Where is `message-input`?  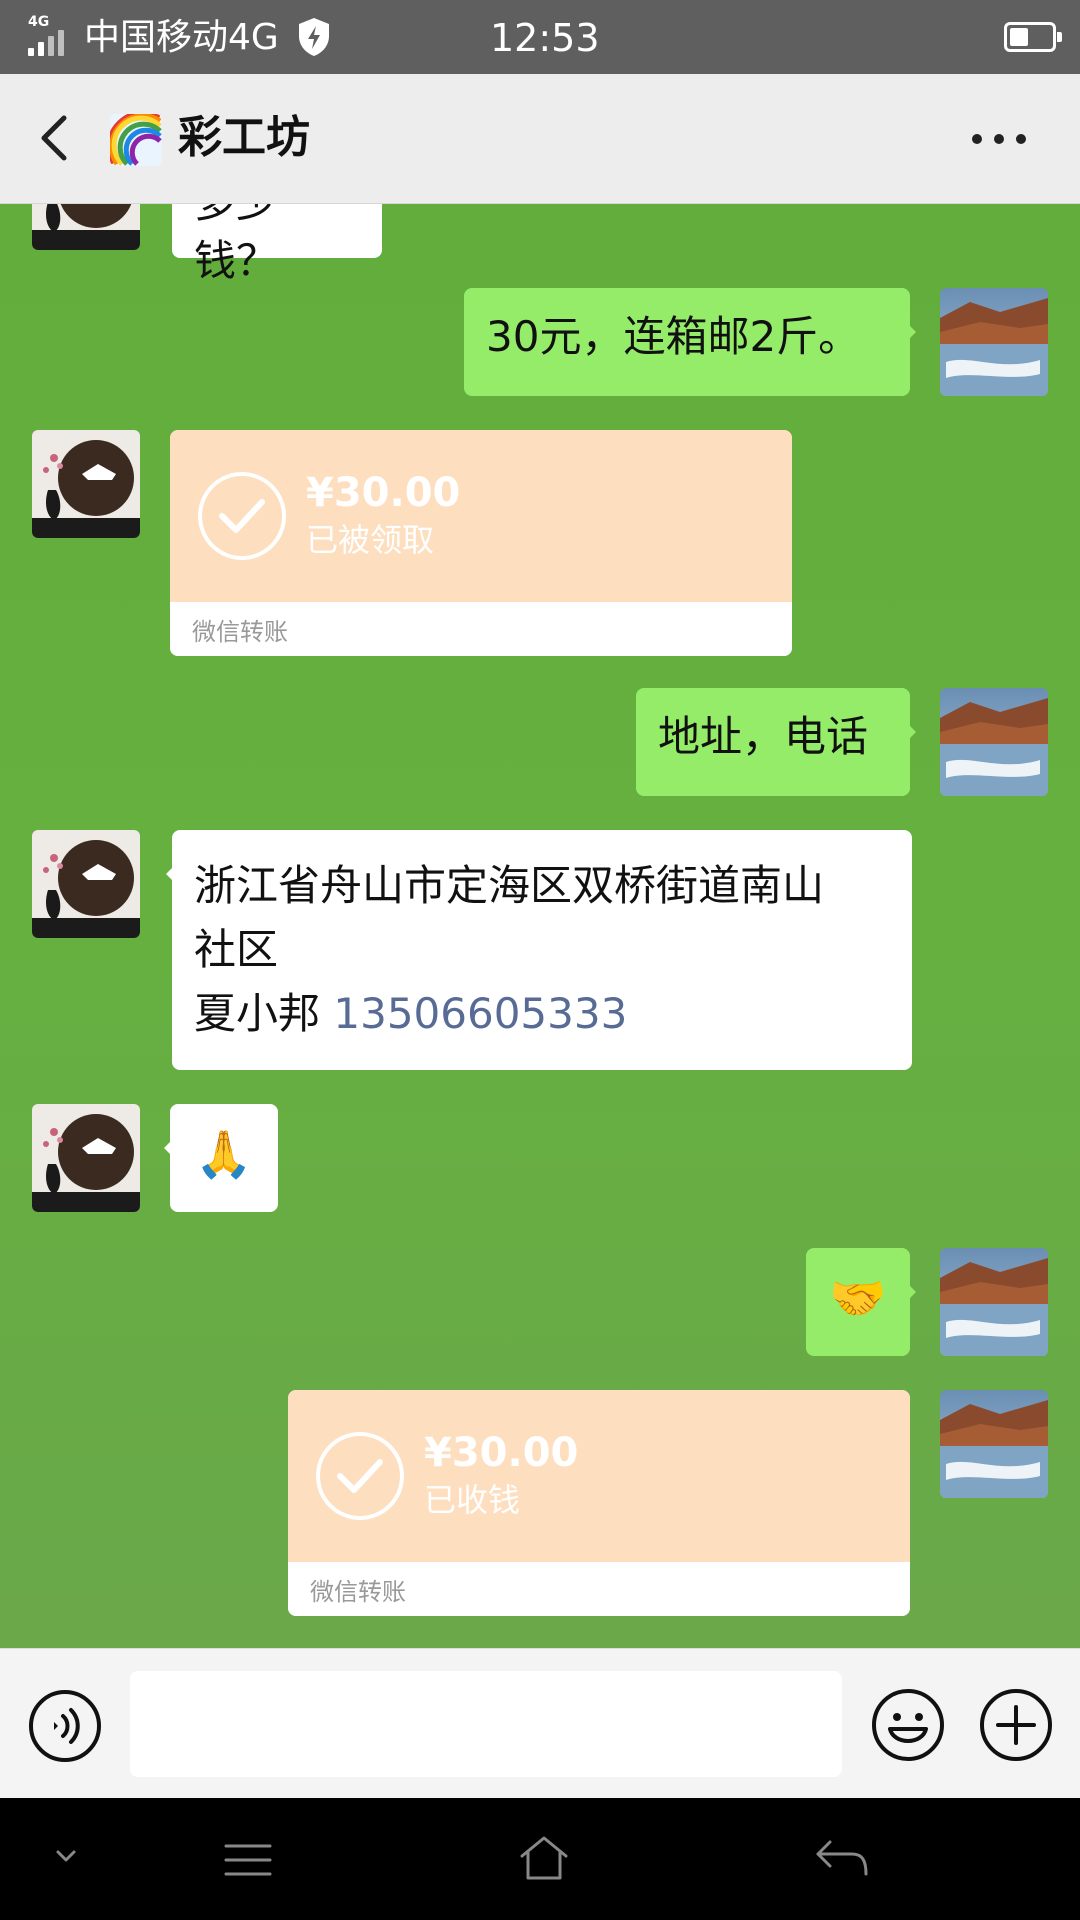 message-input is located at coordinates (486, 1724).